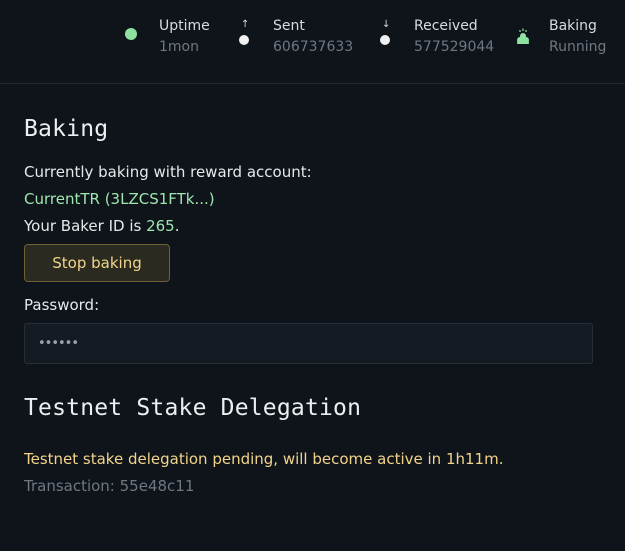 This screenshot has height=551, width=625. I want to click on password-field, so click(308, 343).